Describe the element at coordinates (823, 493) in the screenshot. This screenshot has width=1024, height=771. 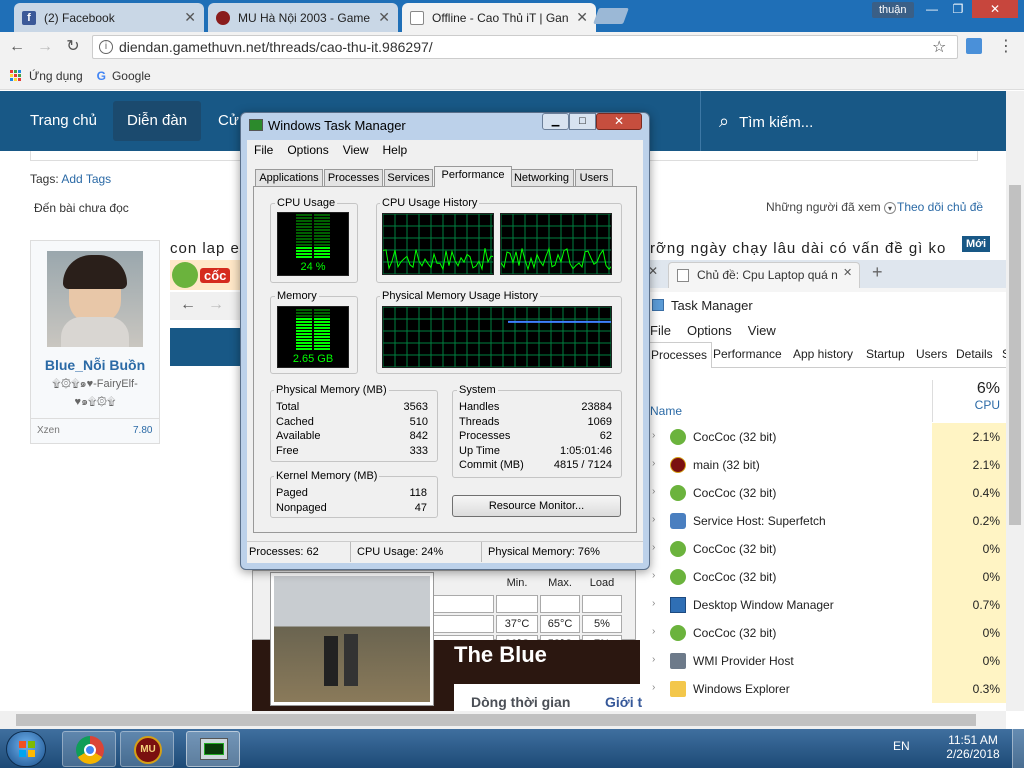
I see `process-row: › CocCoc (32 bit) 0.4%` at that location.